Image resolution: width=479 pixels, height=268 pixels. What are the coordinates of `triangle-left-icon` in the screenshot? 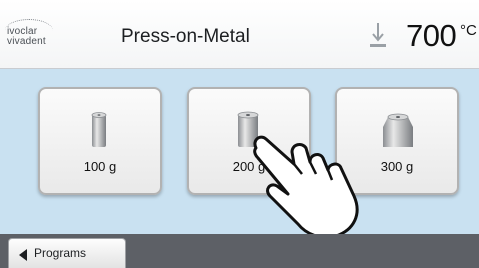 It's located at (23, 255).